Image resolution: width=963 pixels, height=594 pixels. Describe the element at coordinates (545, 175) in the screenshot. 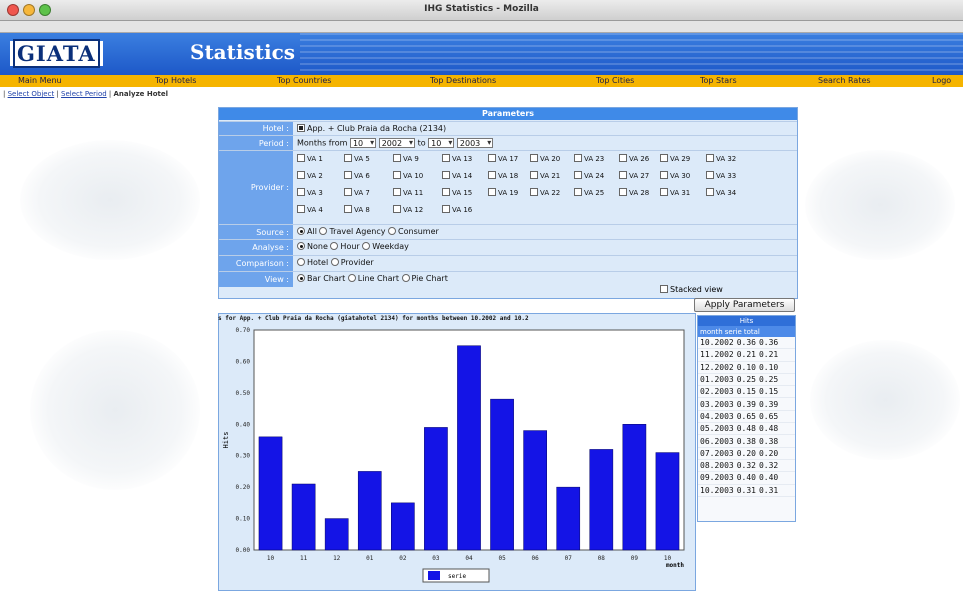

I see `provider-checkbox-item: VA 21` at that location.